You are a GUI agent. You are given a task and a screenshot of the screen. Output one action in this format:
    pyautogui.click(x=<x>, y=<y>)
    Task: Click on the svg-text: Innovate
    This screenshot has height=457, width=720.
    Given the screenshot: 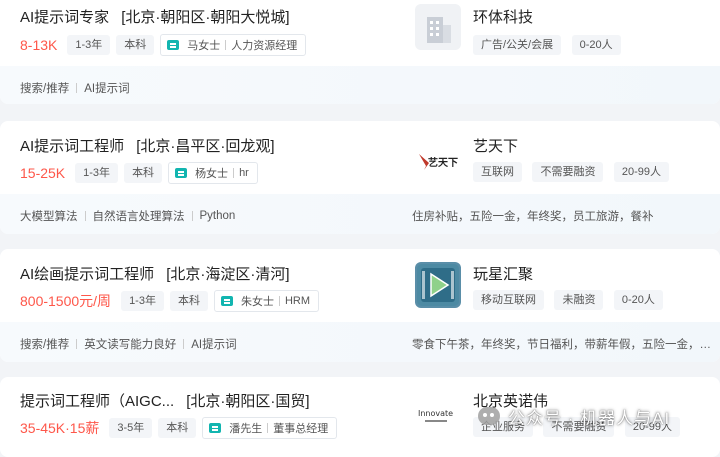 What is the action you would take?
    pyautogui.click(x=435, y=413)
    